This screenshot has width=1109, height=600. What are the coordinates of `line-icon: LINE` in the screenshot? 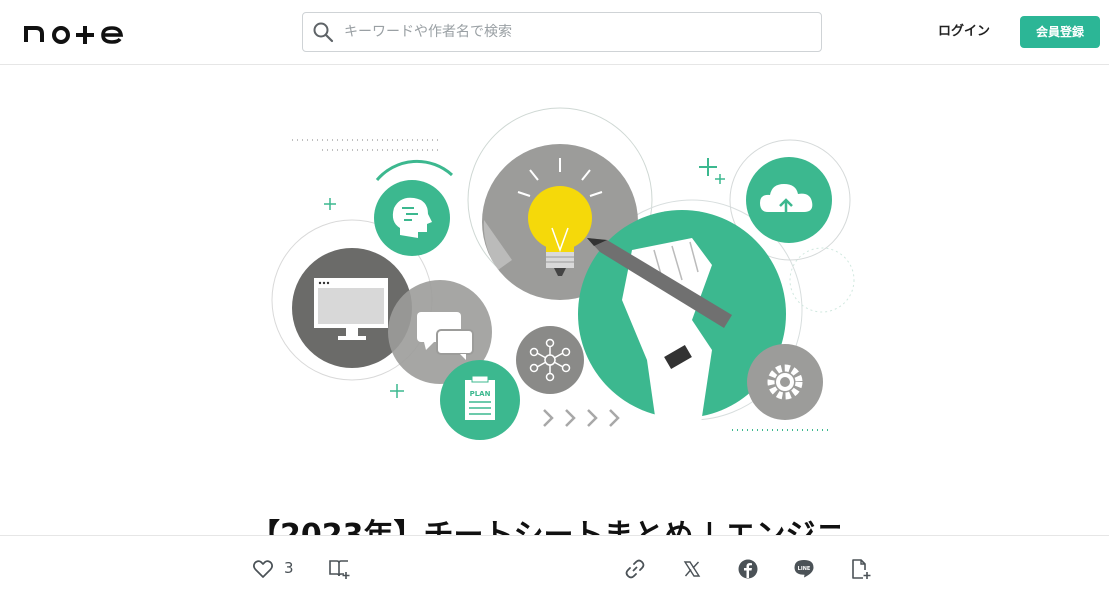 It's located at (804, 569).